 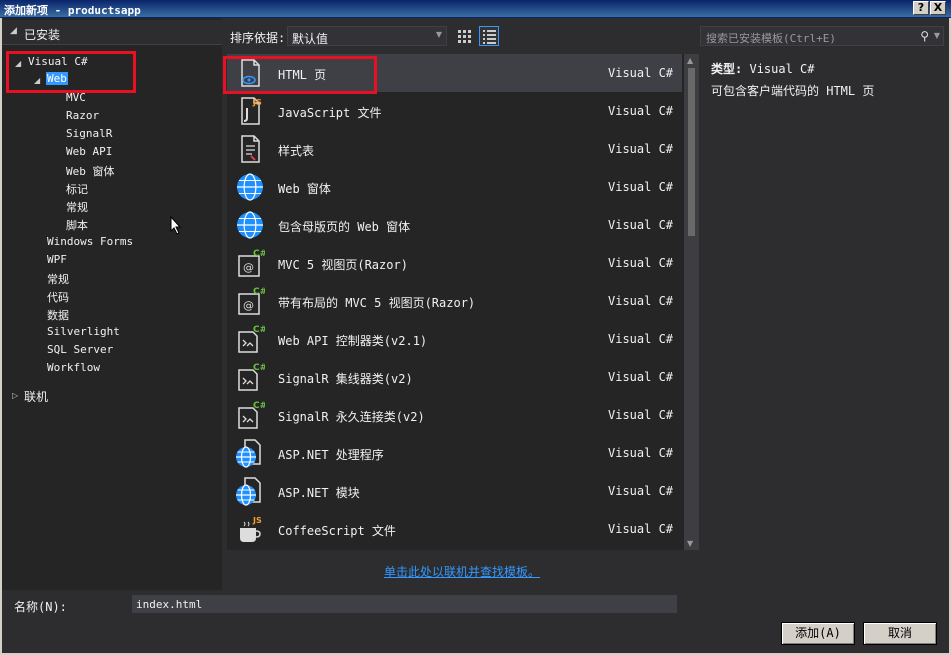 What do you see at coordinates (250, 149) in the screenshot?
I see `stylesheet-icon` at bounding box center [250, 149].